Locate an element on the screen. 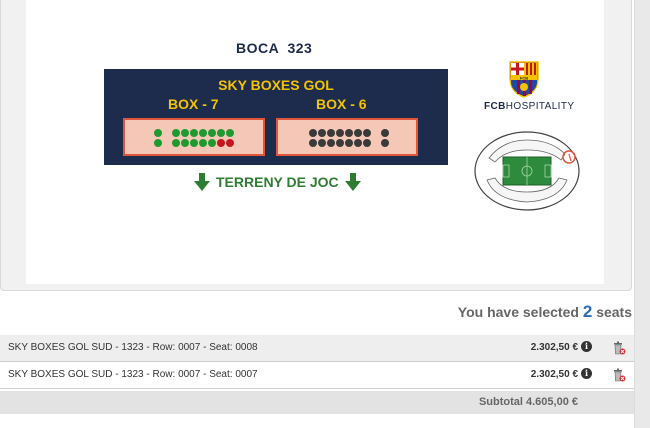 This screenshot has width=650, height=428. field-direction: TERRENY DE JOC is located at coordinates (277, 182).